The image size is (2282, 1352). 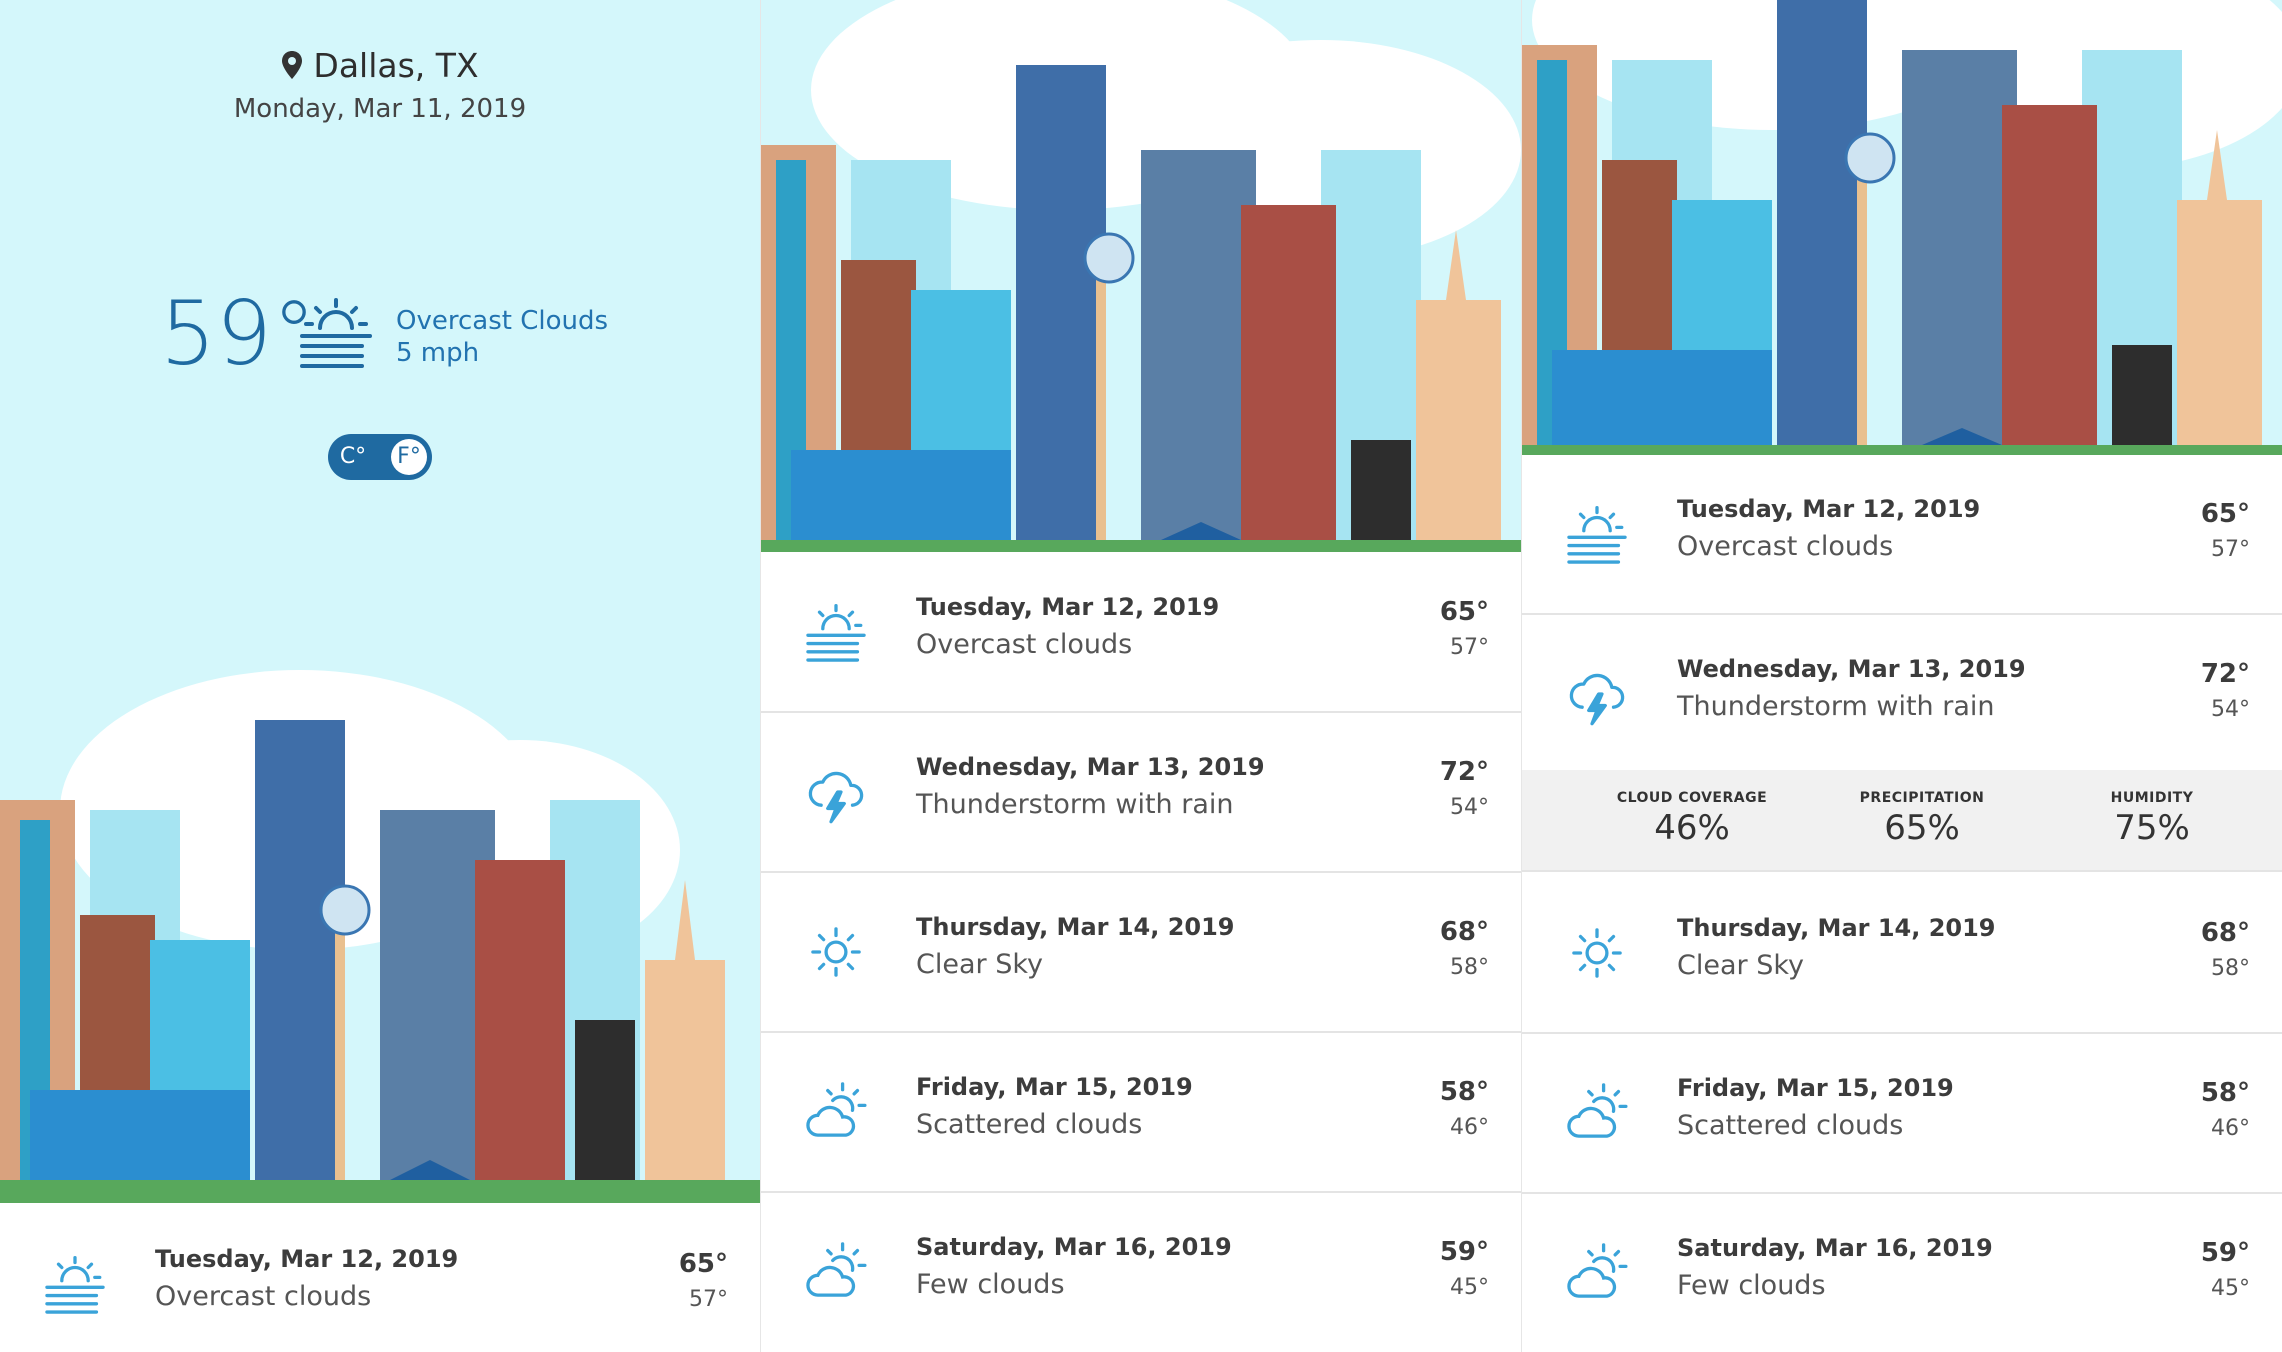 I want to click on current-condition: Overcast Clouds, so click(x=502, y=321).